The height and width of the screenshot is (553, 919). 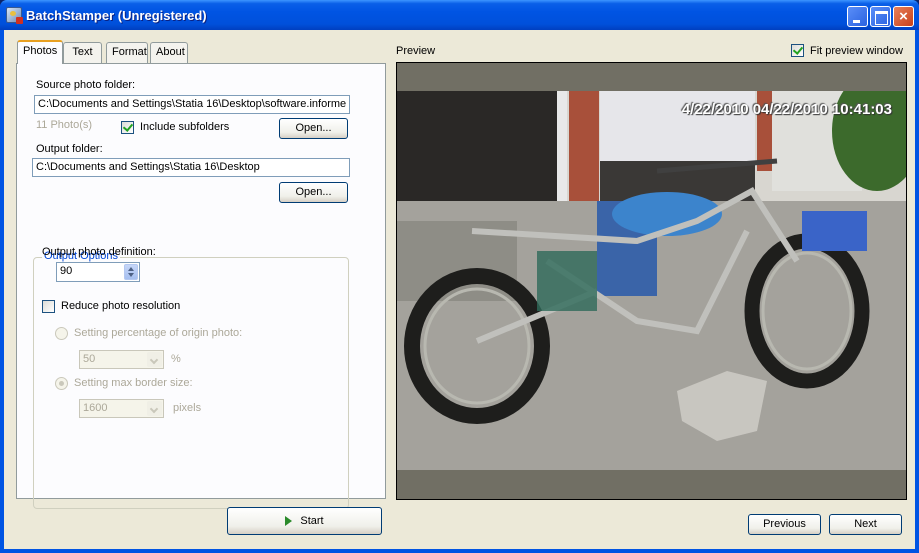 What do you see at coordinates (133, 383) in the screenshot?
I see `max-border-label: Setting max border size:` at bounding box center [133, 383].